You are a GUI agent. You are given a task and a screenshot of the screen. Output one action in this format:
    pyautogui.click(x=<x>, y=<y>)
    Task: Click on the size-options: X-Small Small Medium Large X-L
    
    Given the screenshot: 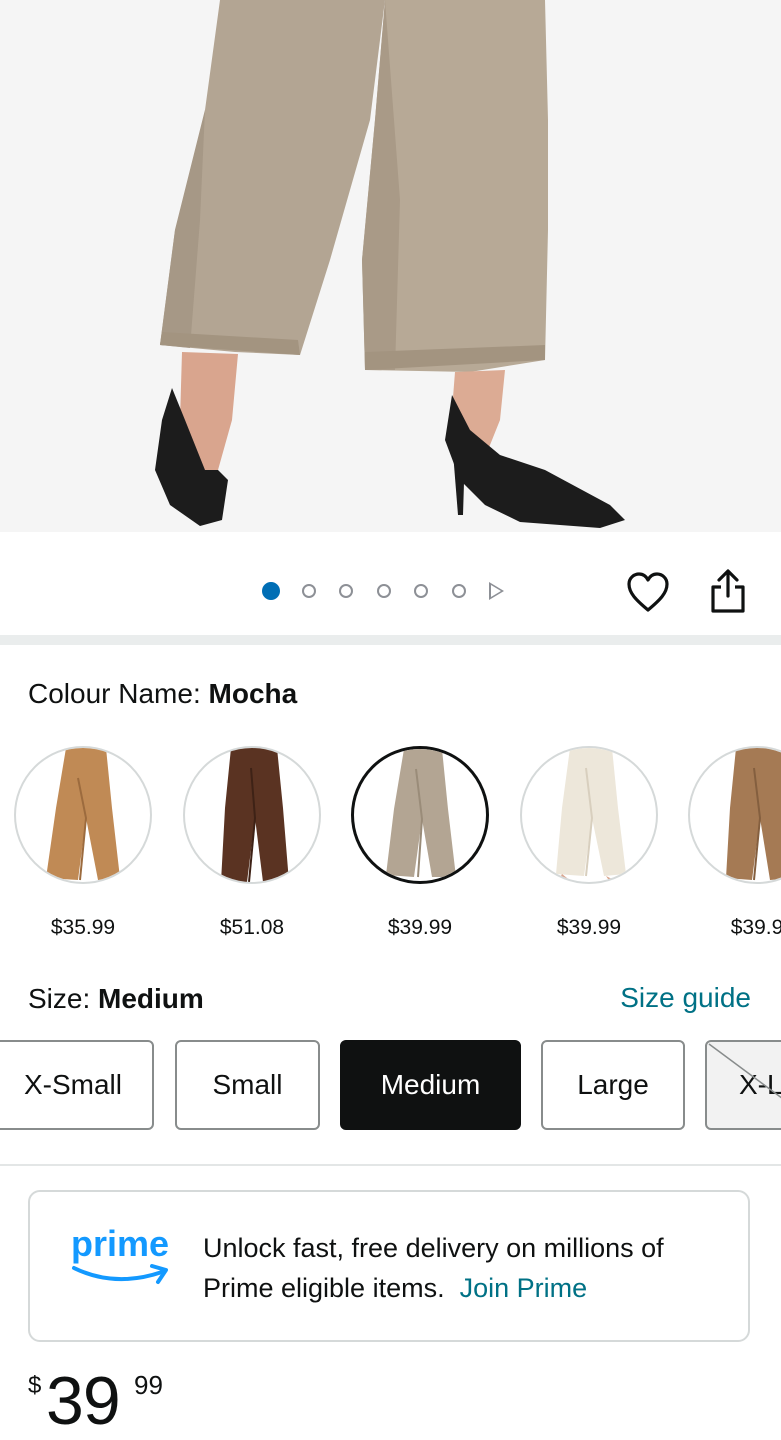 What is the action you would take?
    pyautogui.click(x=390, y=1087)
    